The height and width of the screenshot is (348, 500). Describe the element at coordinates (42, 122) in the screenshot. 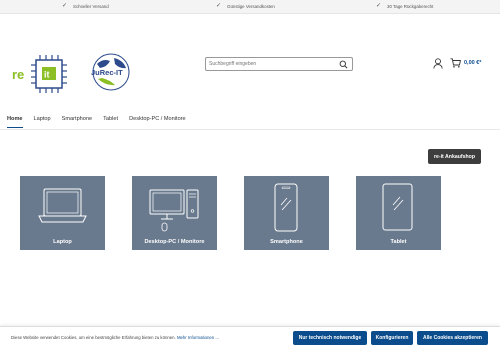

I see `nav-item-laptop: Laptop` at that location.